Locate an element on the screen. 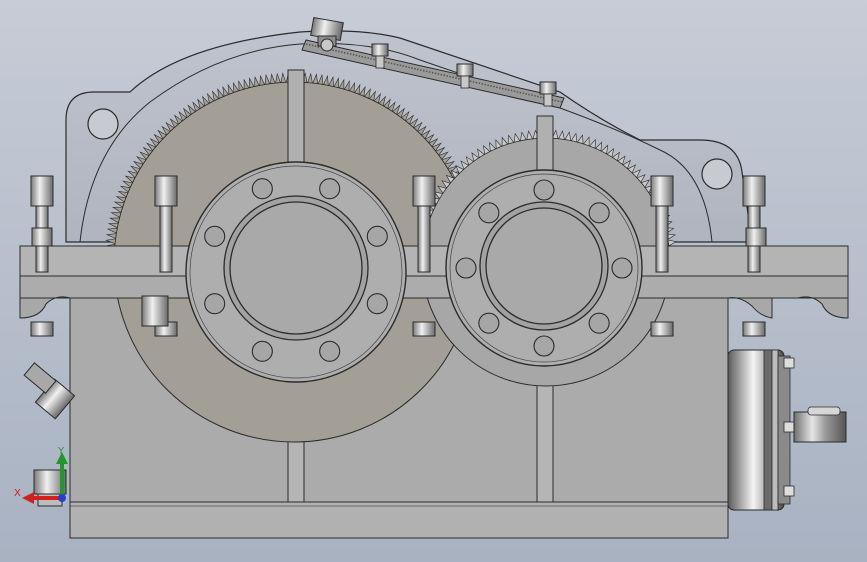 Image resolution: width=867 pixels, height=562 pixels. dowel-pin is located at coordinates (155, 311).